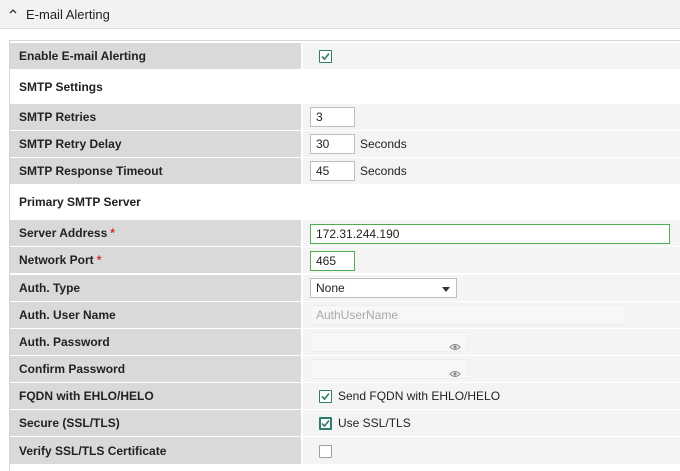 Image resolution: width=680 pixels, height=471 pixels. Describe the element at coordinates (468, 315) in the screenshot. I see `auth-user-name-input: AuthUserName` at that location.